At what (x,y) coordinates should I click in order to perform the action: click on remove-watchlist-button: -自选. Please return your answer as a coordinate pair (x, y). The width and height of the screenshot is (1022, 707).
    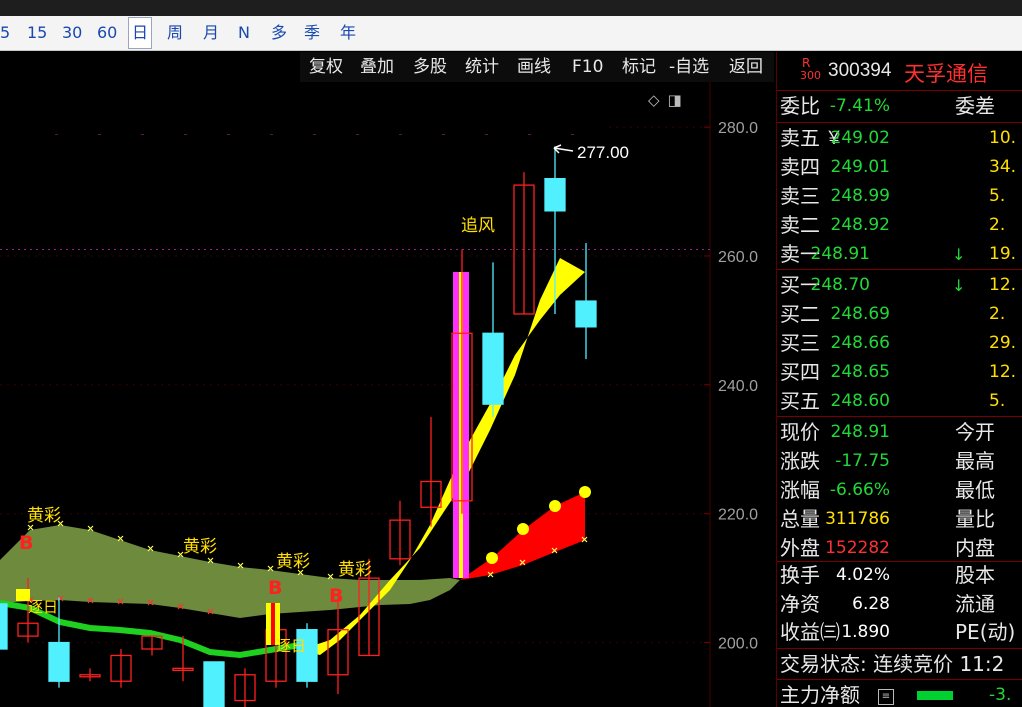
    Looking at the image, I should click on (689, 67).